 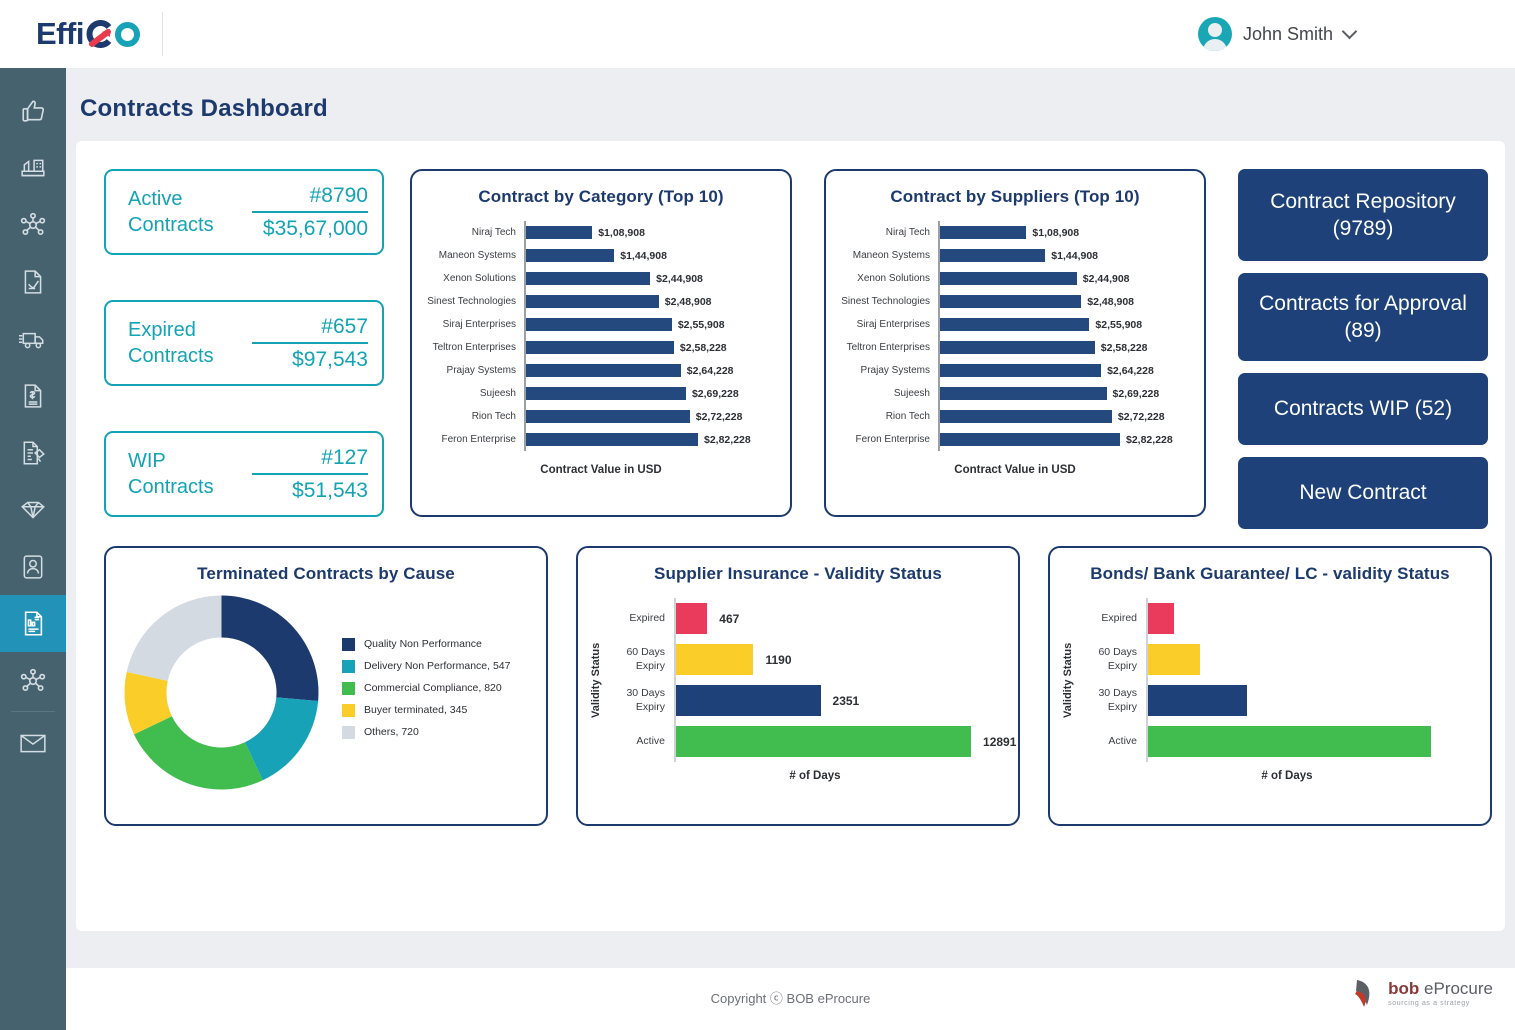 I want to click on legend-item: Quality Non Performance, so click(x=426, y=644).